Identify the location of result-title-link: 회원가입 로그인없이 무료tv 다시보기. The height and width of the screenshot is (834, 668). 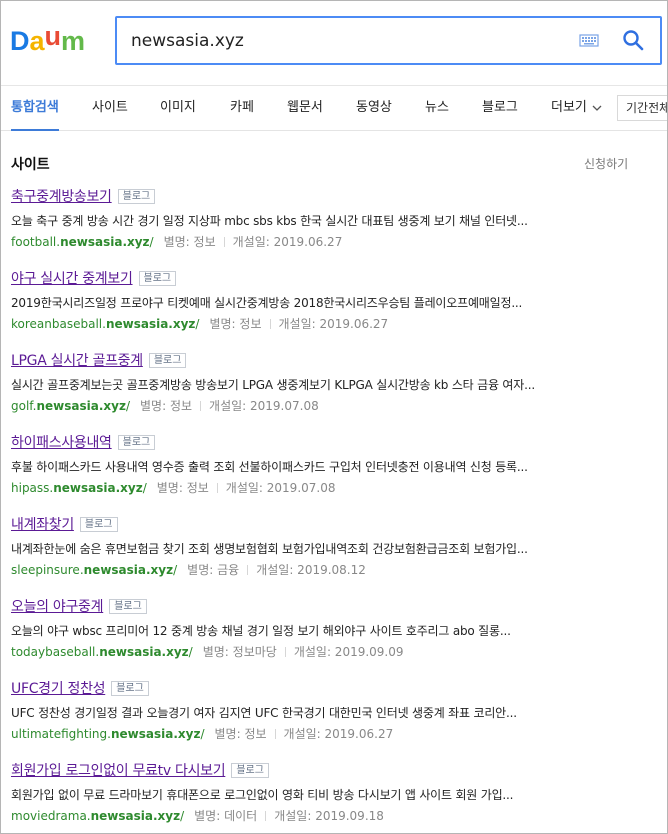
(118, 771).